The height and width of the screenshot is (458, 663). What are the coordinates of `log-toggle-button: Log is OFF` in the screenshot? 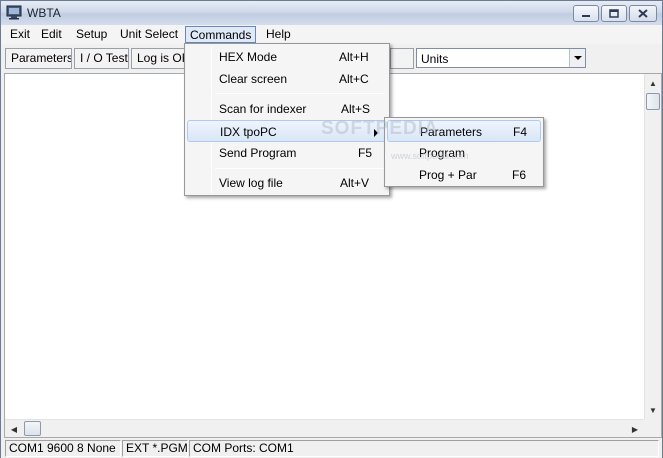 It's located at (160, 58).